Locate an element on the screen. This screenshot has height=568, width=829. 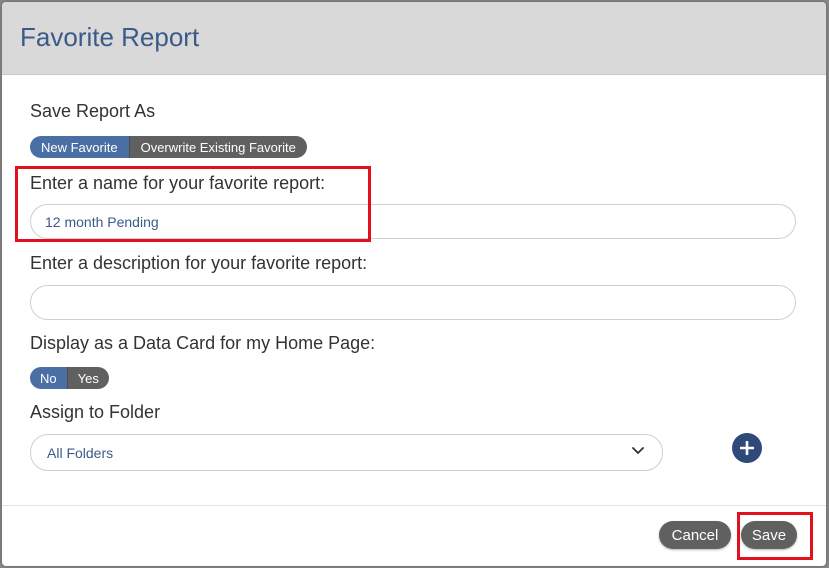
plus-icon is located at coordinates (747, 448).